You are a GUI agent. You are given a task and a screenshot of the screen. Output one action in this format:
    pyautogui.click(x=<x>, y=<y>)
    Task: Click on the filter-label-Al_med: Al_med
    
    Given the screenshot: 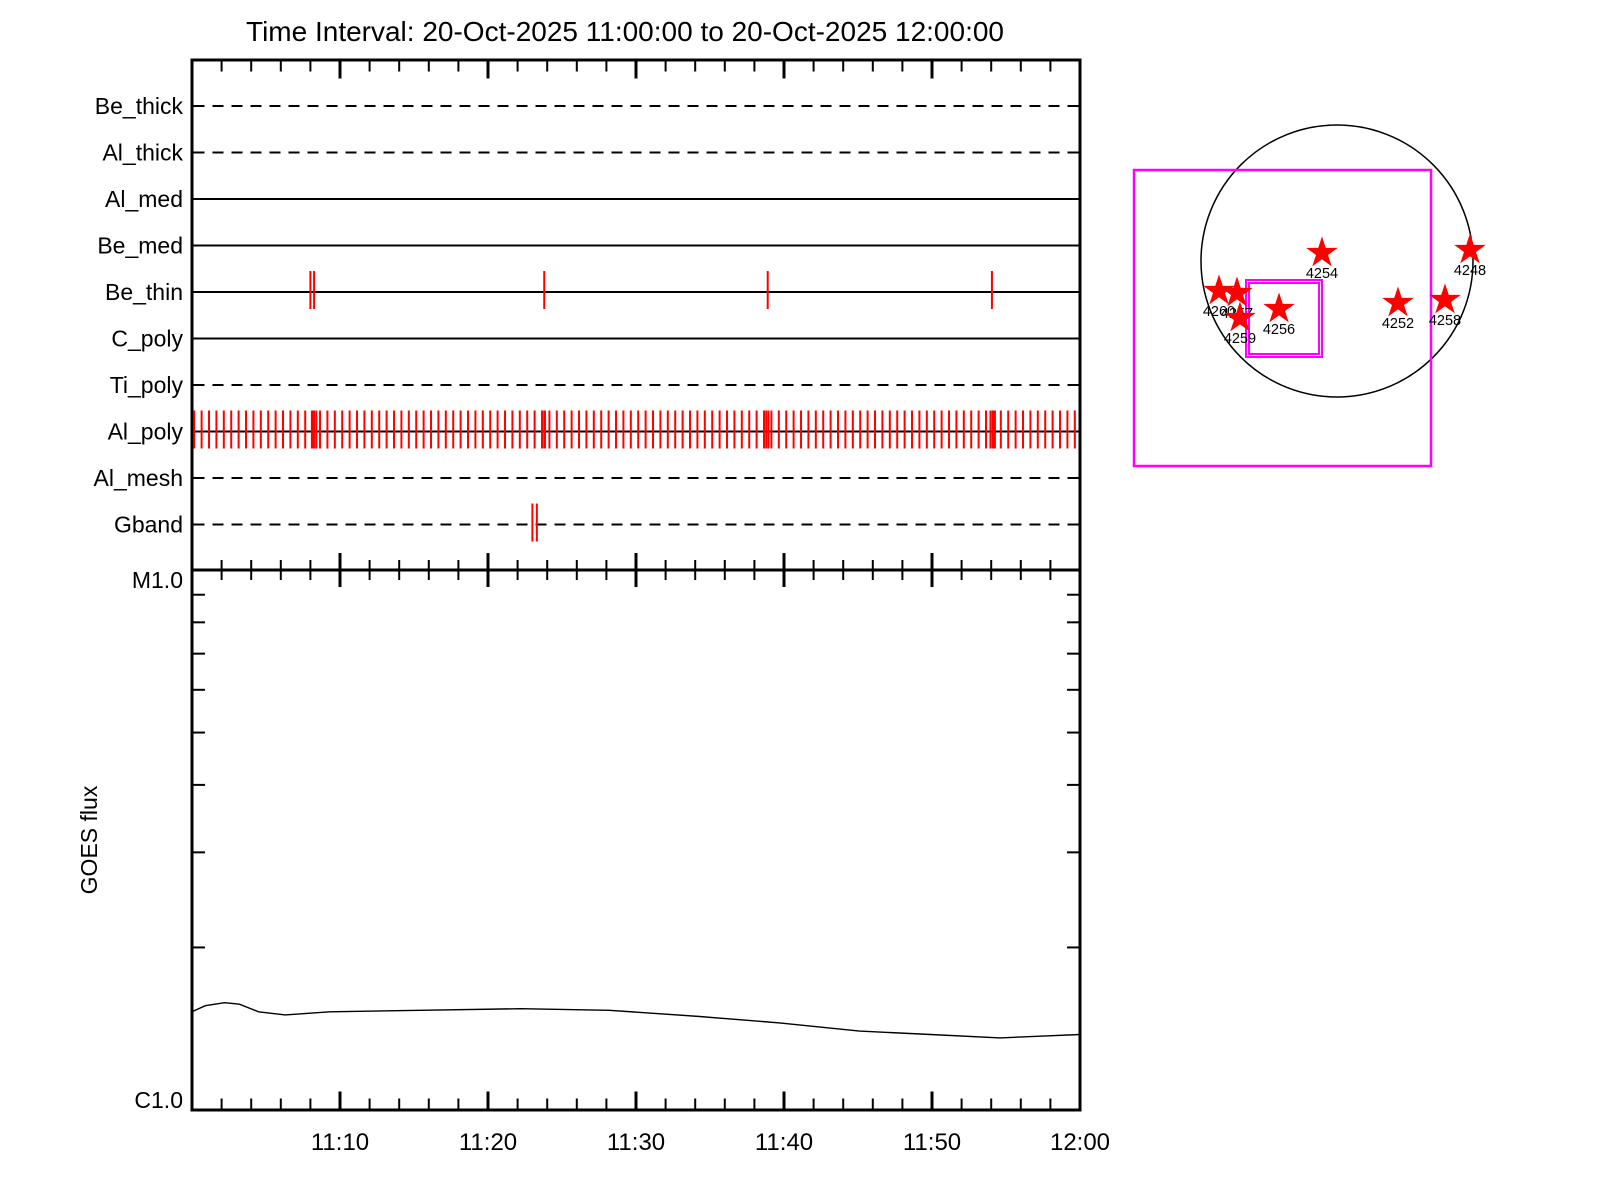 What is the action you would take?
    pyautogui.click(x=144, y=199)
    